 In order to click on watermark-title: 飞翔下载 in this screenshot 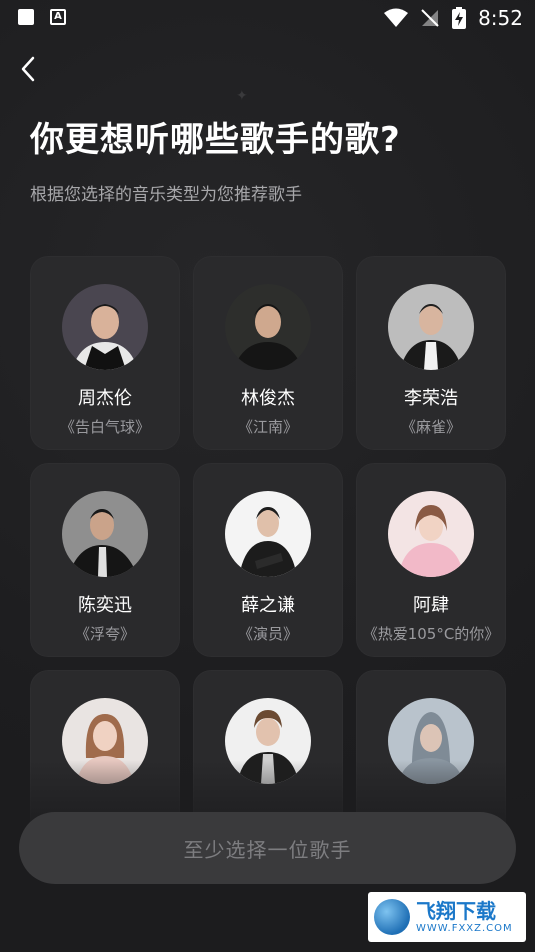, I will do `click(456, 911)`.